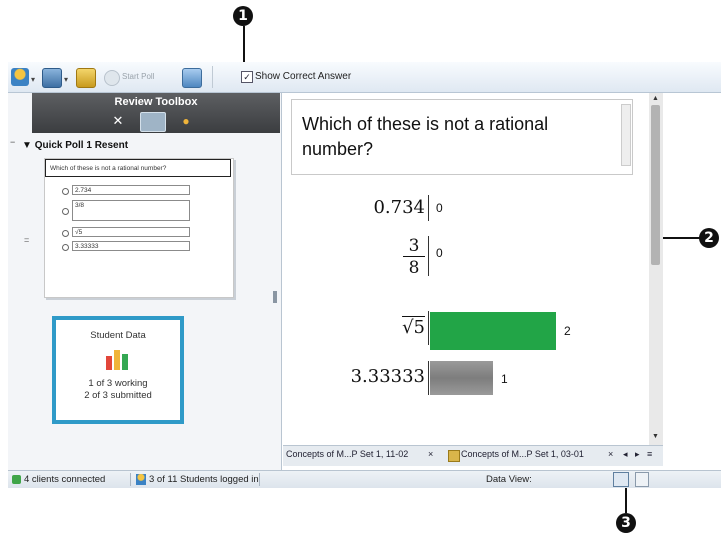 This screenshot has width=726, height=538. I want to click on scroll-up-icon: ▲, so click(655, 98).